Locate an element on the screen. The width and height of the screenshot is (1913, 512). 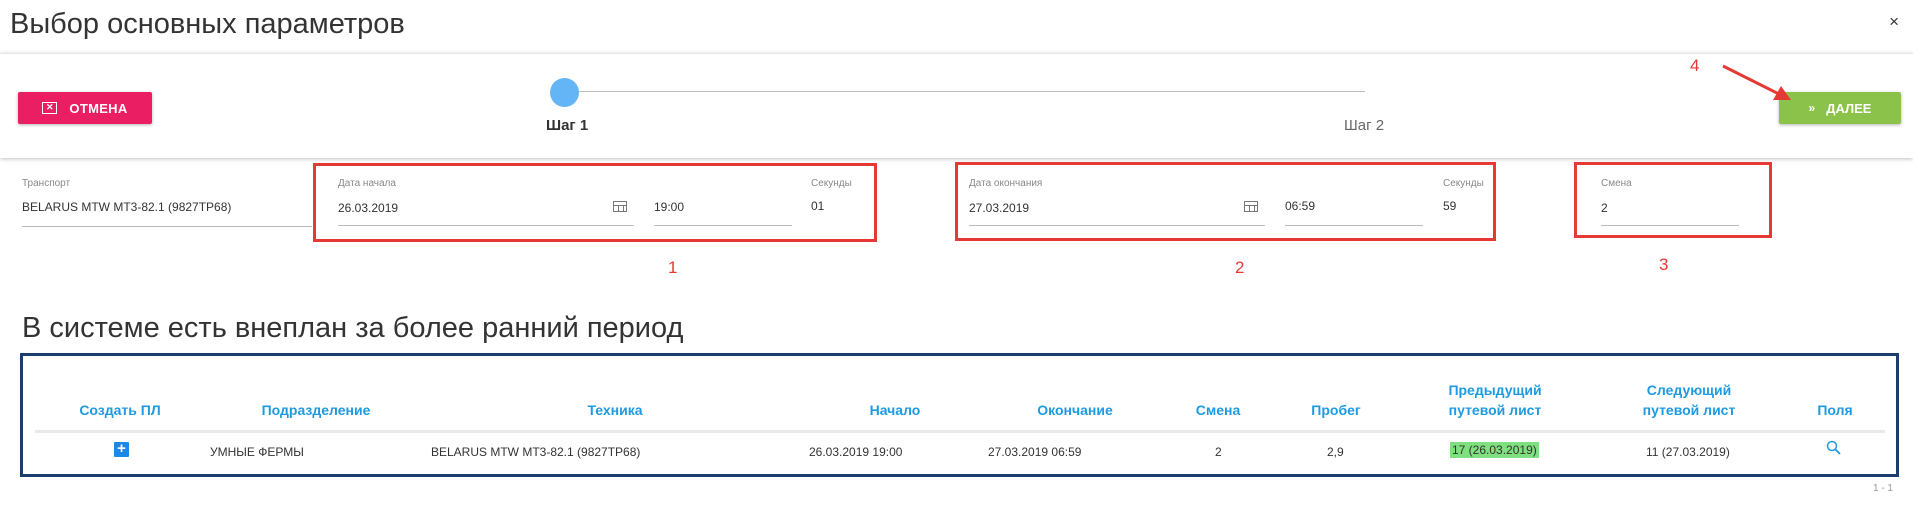
step-1-label: Шаг 1 is located at coordinates (567, 125).